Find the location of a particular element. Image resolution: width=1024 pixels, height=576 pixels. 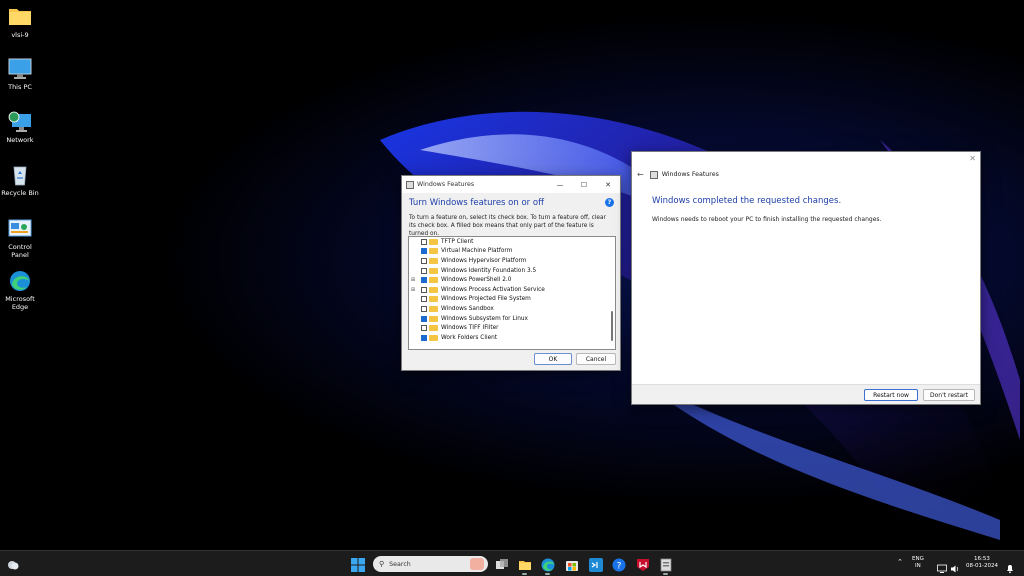

dialog-header: ← Windows Features is located at coordinates (678, 174).